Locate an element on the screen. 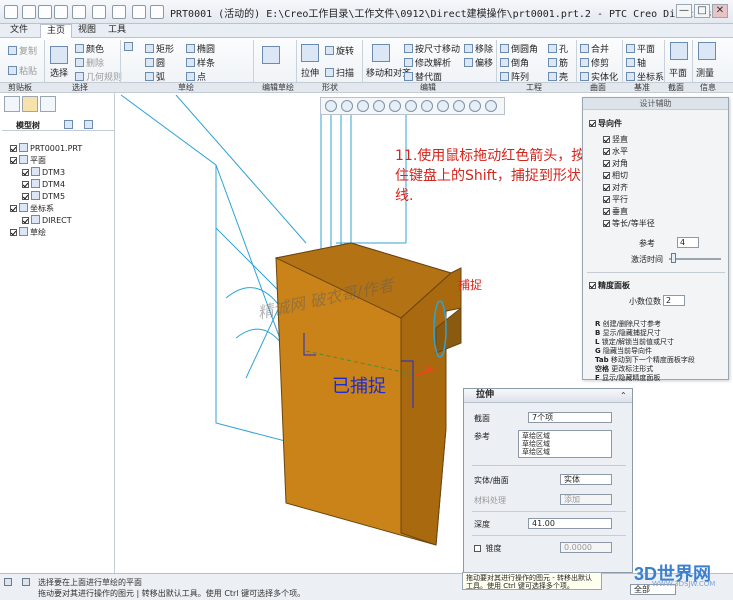 This screenshot has height=600, width=733. tab-home: 主页 is located at coordinates (56, 31).